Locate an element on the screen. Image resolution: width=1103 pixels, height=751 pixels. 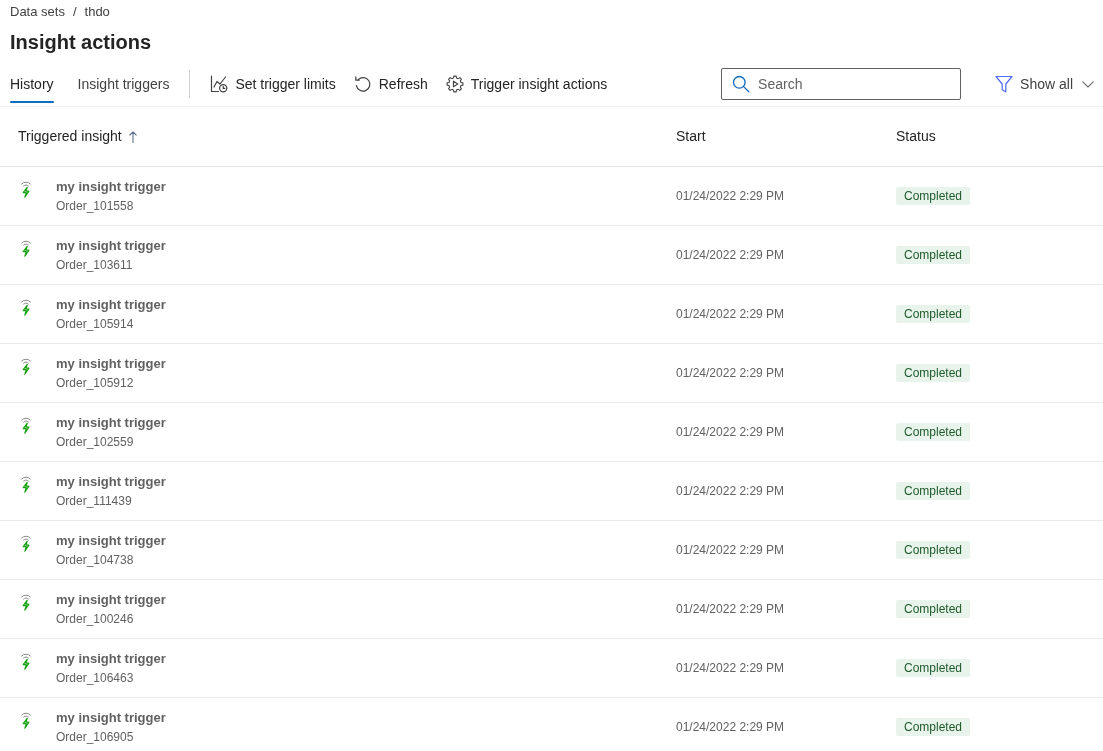
breadcrumb-link: thdo is located at coordinates (97, 12).